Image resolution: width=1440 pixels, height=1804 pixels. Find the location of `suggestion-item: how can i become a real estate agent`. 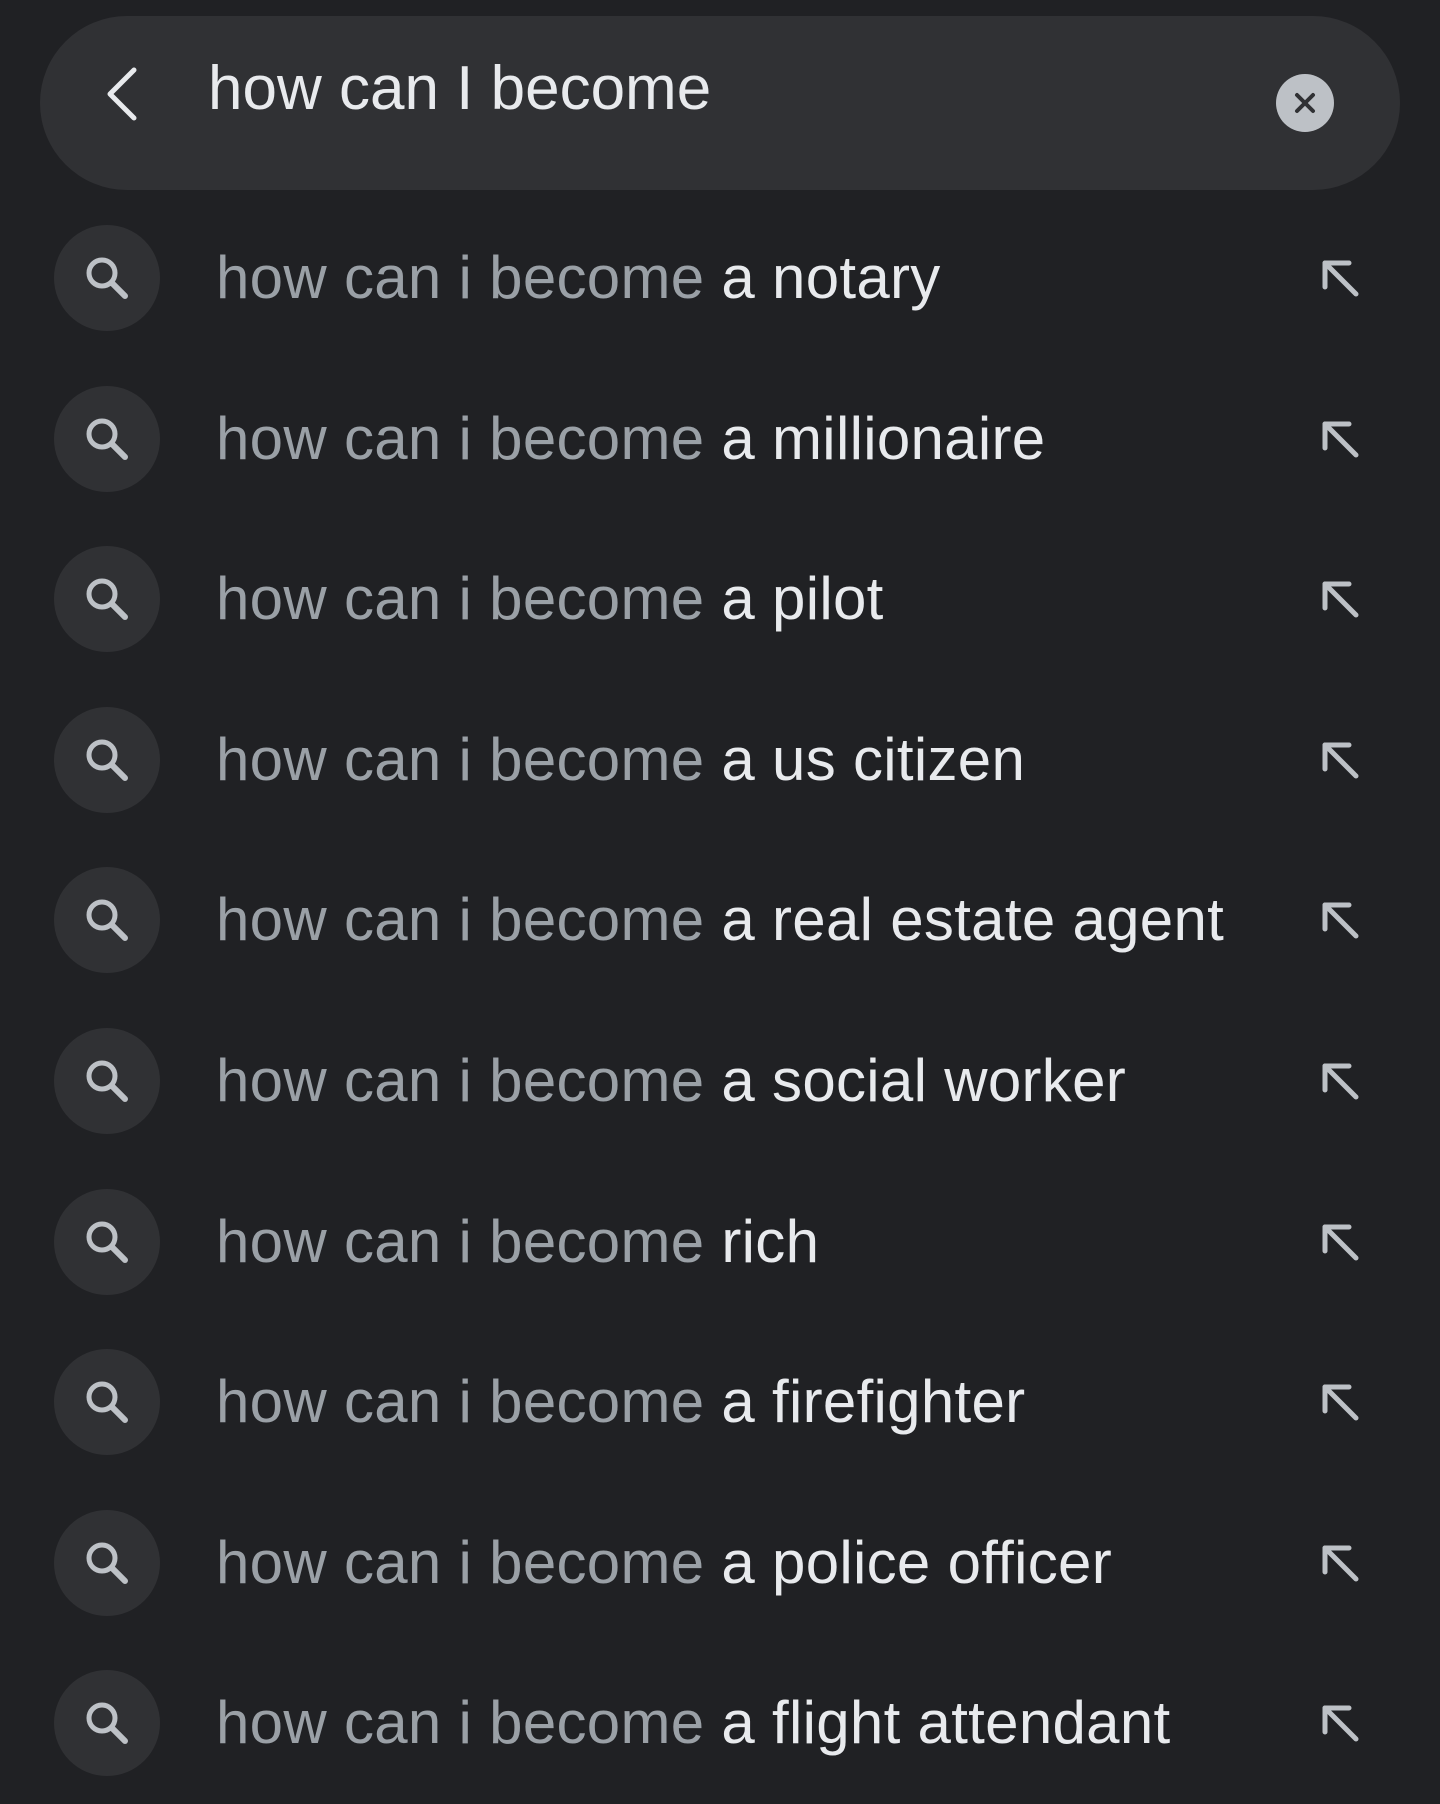

suggestion-item: how can i become a real estate agent is located at coordinates (720, 920).